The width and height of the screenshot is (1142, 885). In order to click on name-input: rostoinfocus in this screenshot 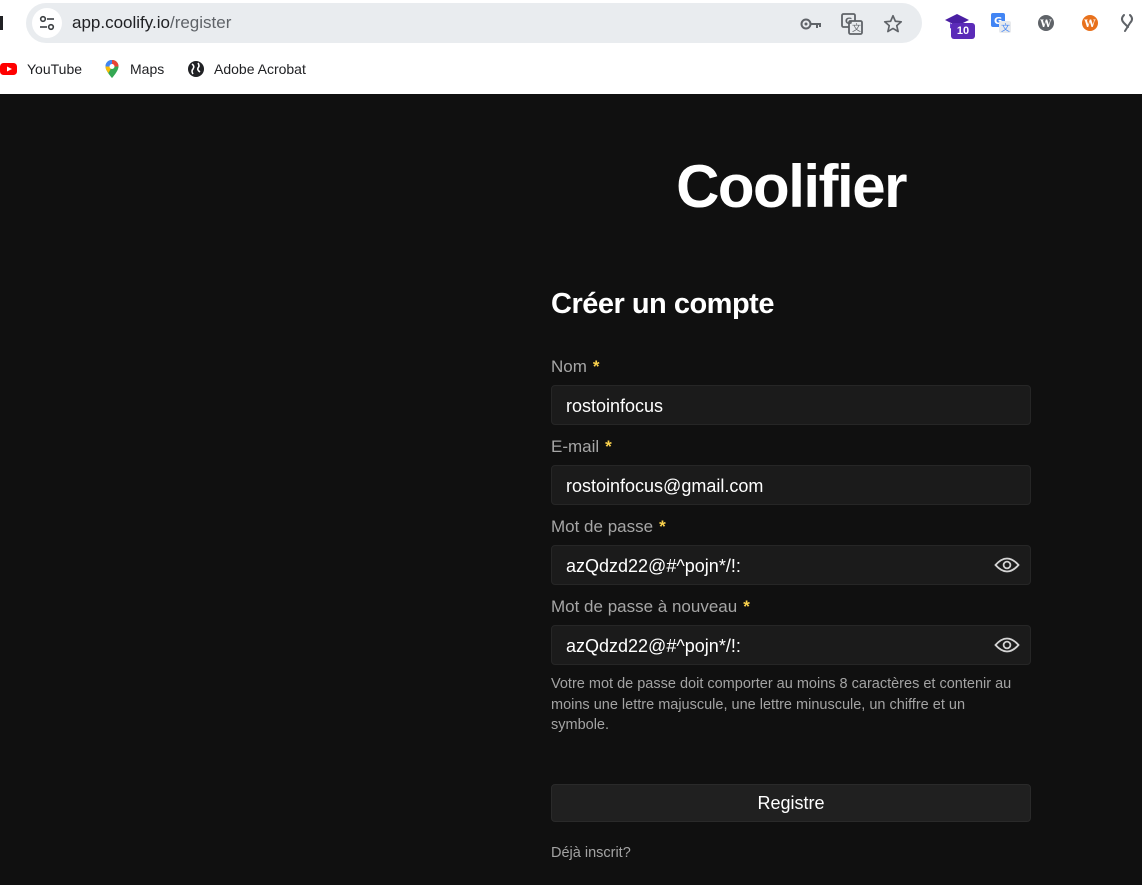, I will do `click(791, 405)`.